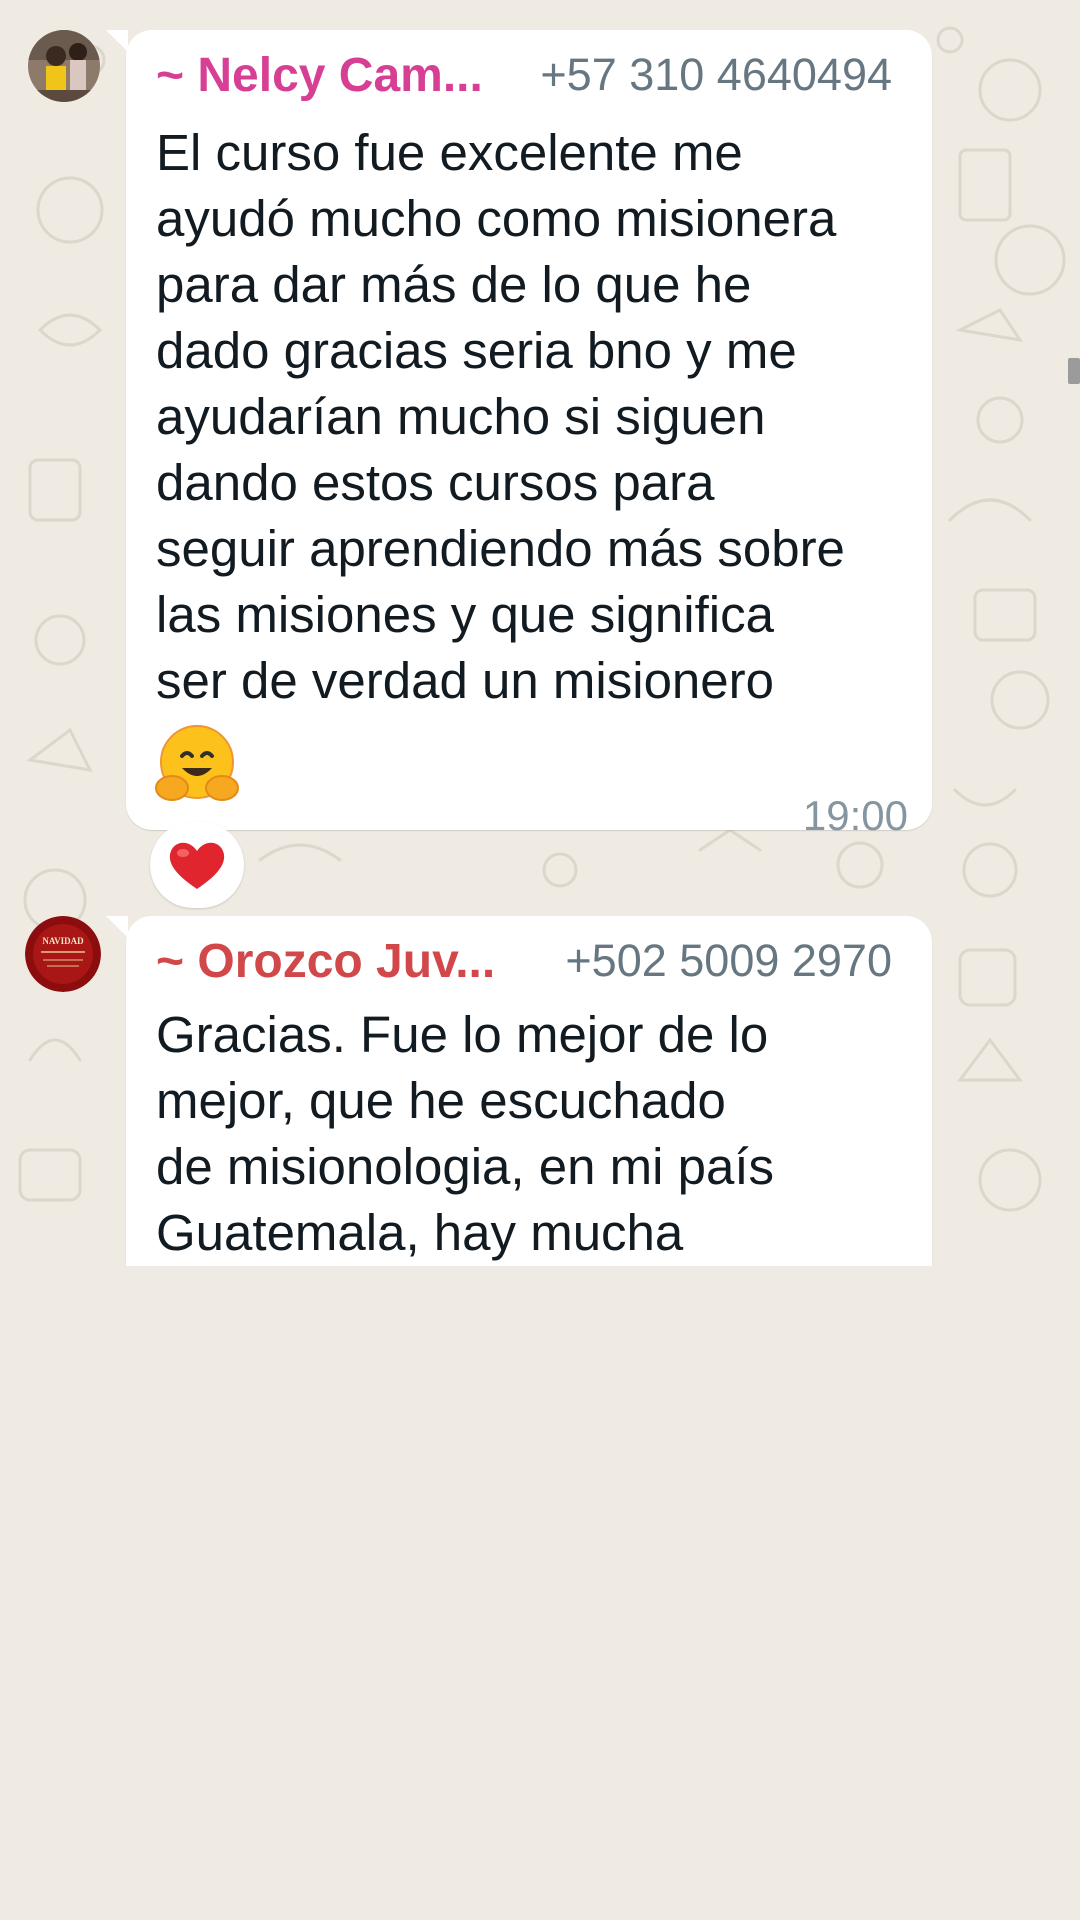  I want to click on avatar-photo-icon, so click(64, 66).